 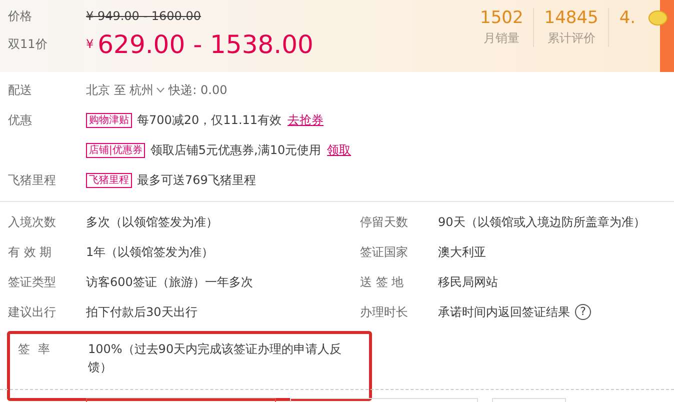 I want to click on offer-tag: 店铺|优惠券, so click(x=116, y=150).